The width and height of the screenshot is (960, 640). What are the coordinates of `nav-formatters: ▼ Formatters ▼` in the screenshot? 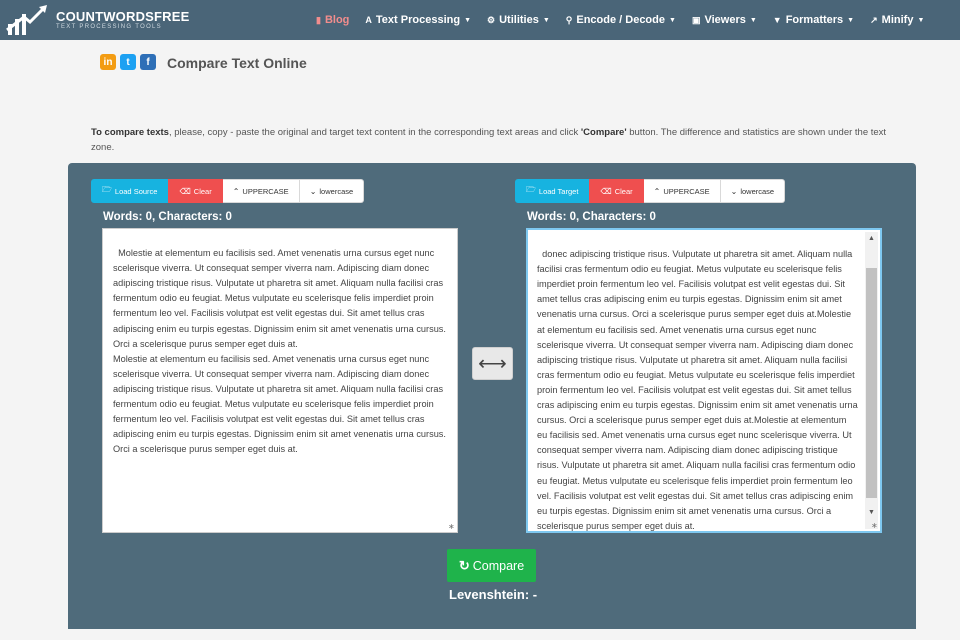 It's located at (813, 20).